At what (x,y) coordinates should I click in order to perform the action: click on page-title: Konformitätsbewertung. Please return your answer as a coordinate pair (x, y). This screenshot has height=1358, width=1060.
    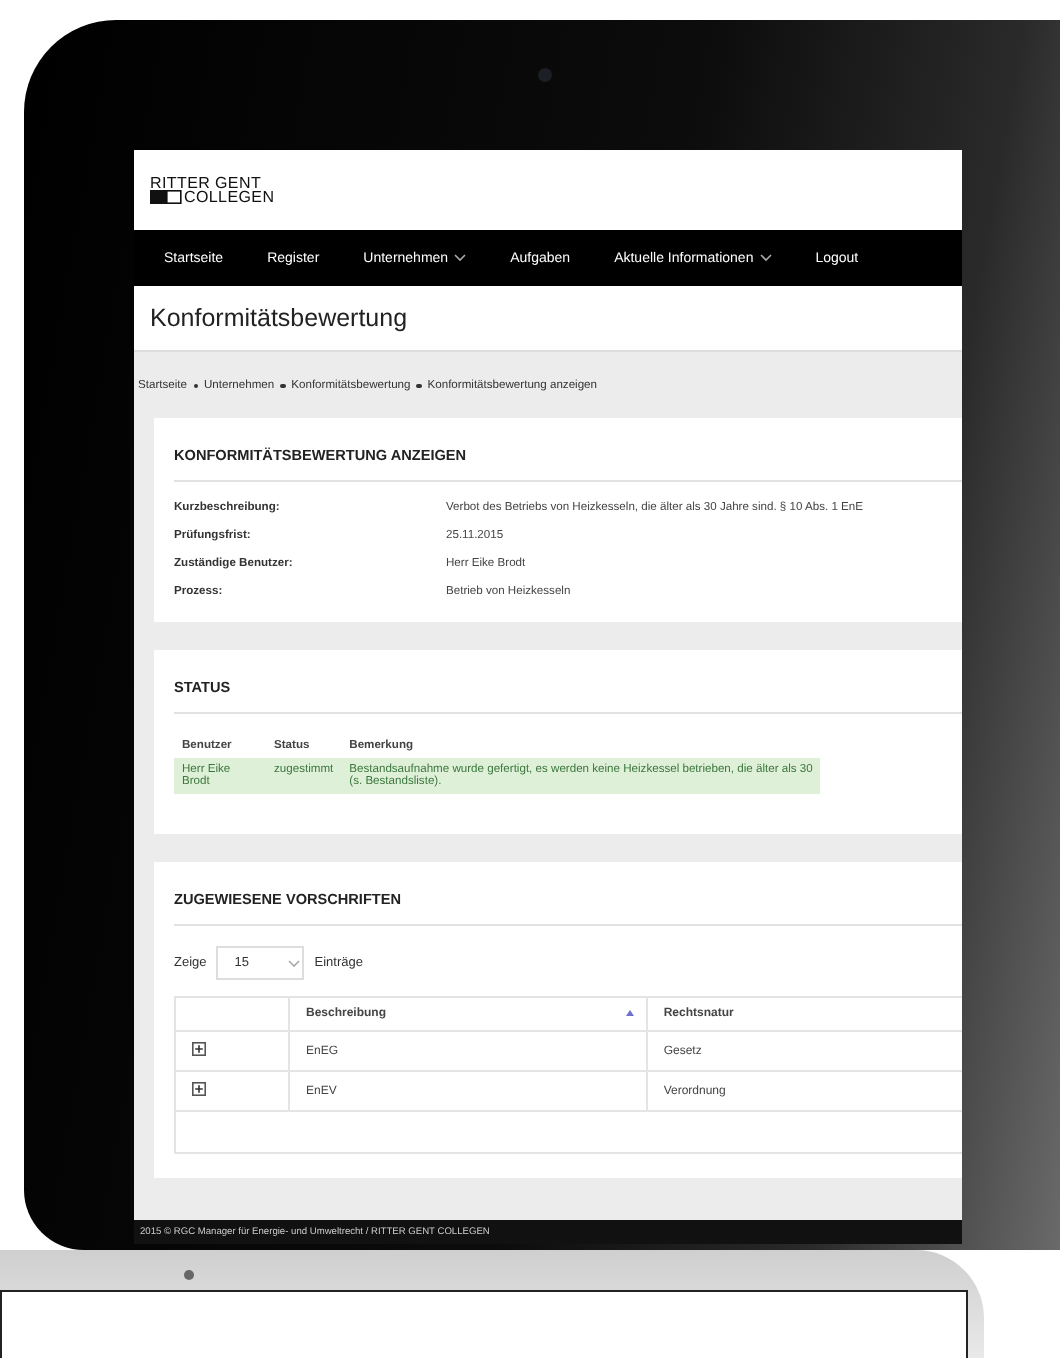
    Looking at the image, I should click on (279, 318).